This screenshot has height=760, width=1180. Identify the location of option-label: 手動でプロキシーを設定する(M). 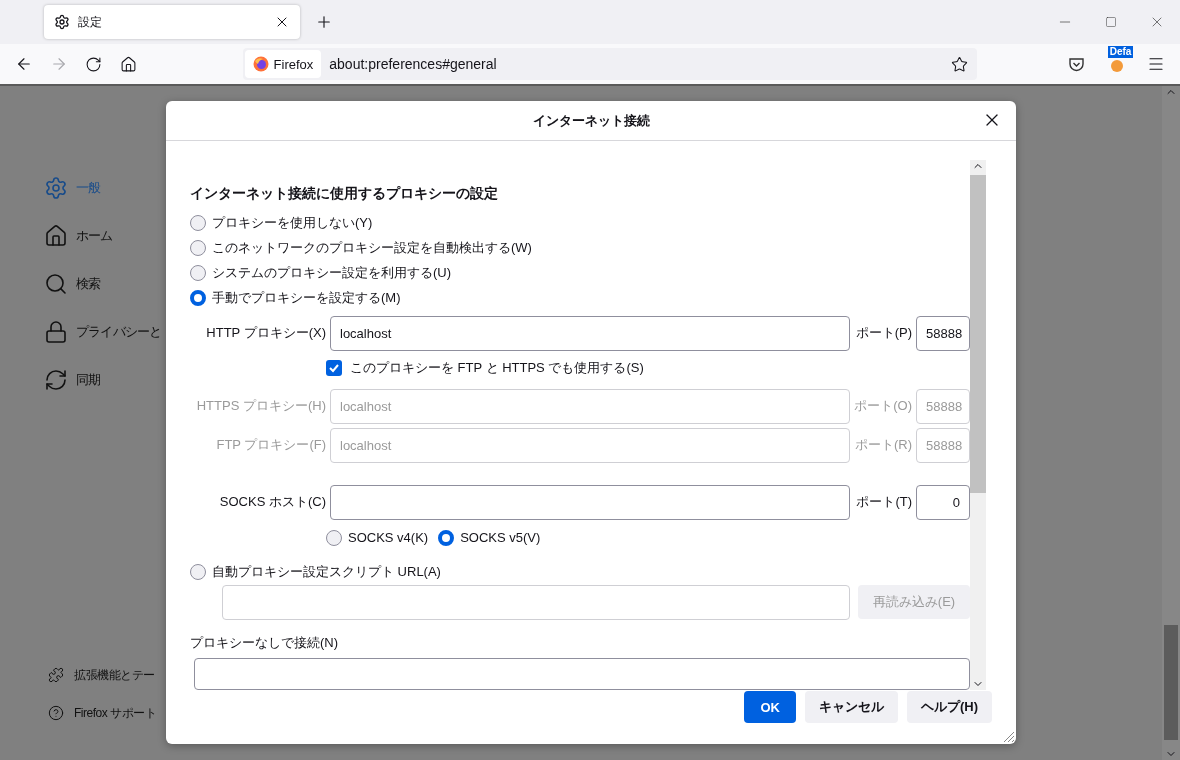
(306, 297).